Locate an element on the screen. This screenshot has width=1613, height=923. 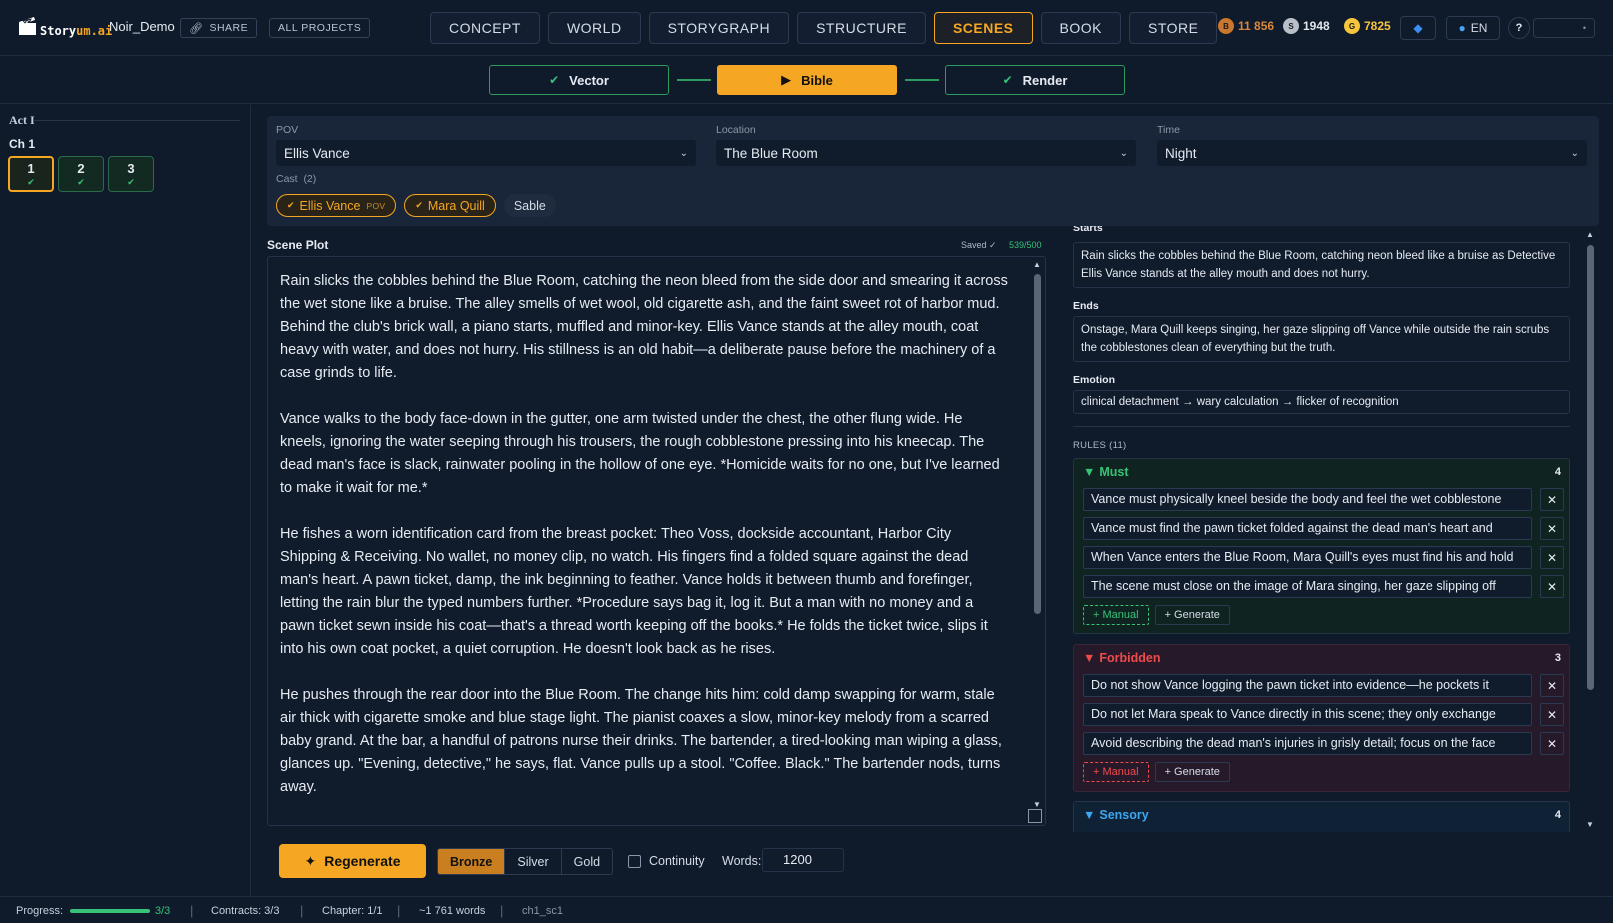
time-label: Time is located at coordinates (1168, 130).